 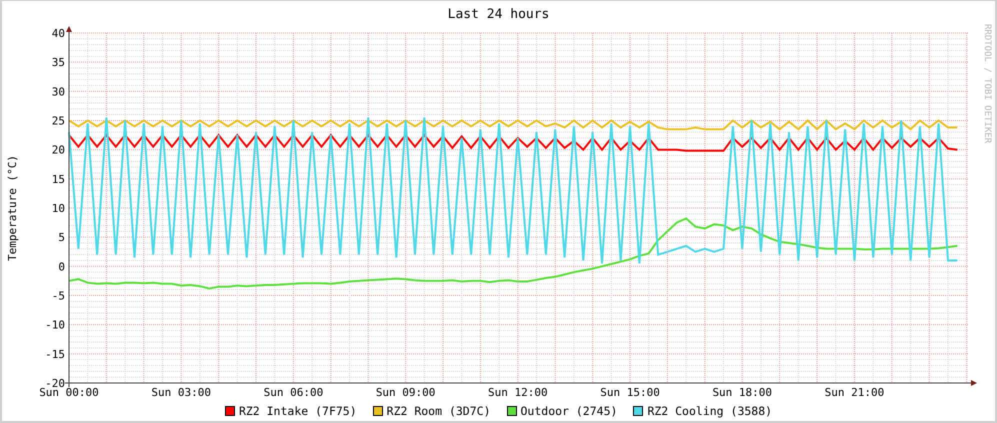 I want to click on axis-label: 40, so click(x=58, y=33).